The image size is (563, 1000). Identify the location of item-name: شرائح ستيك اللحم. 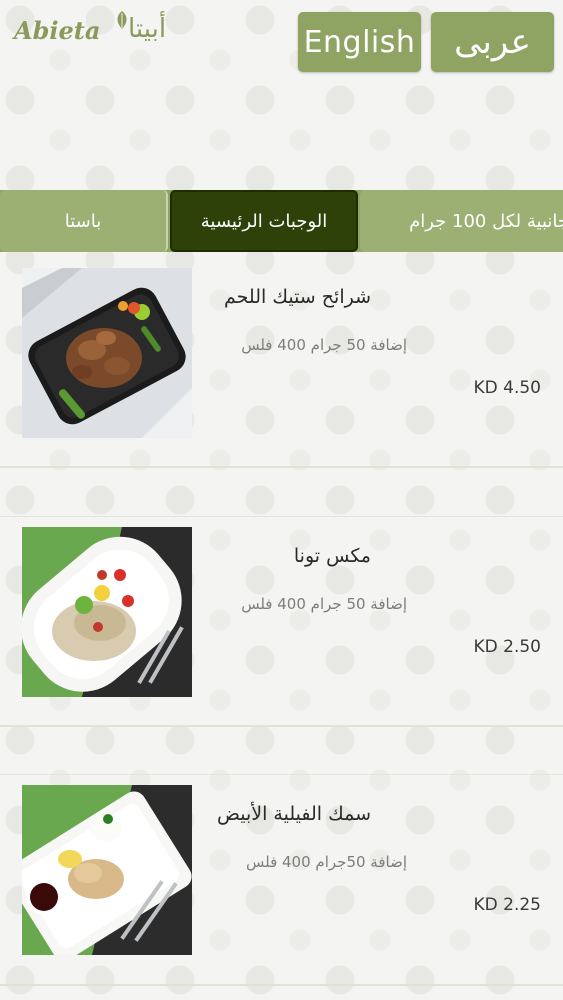
(297, 297).